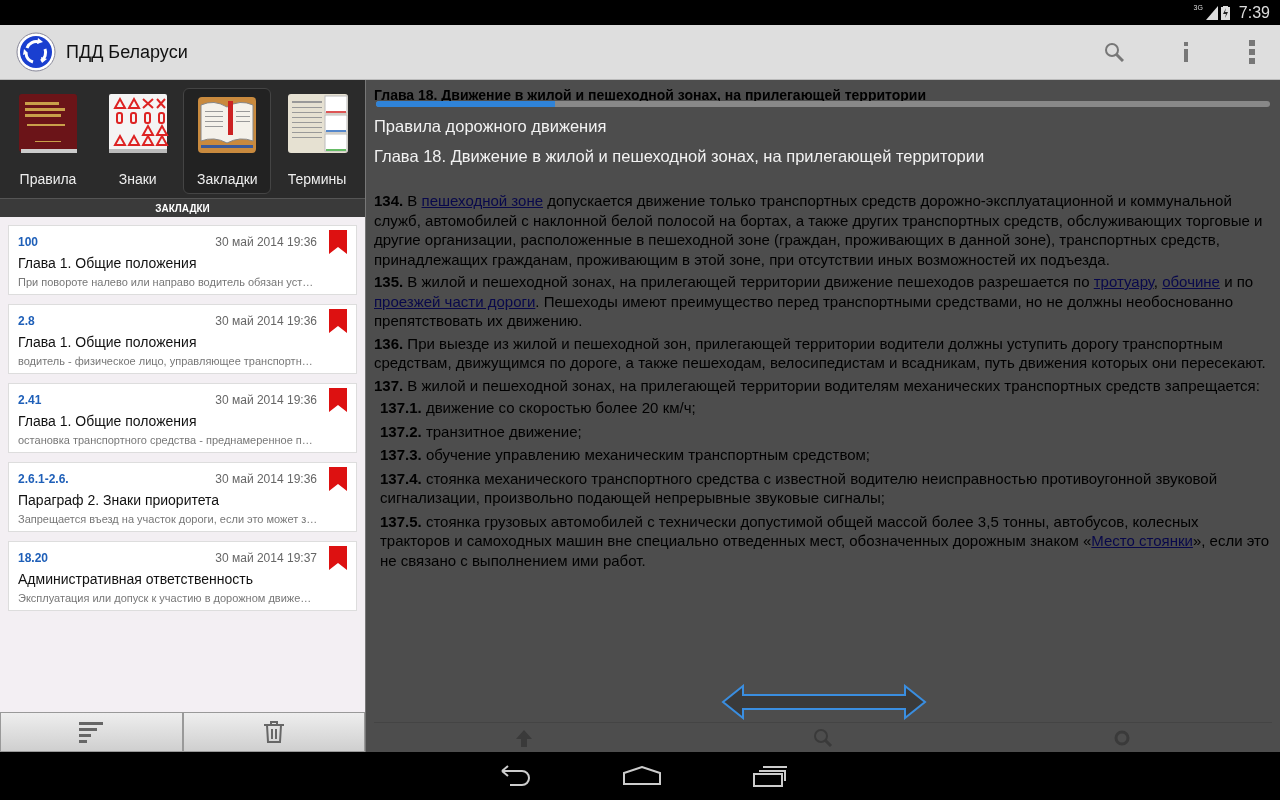 This screenshot has width=1280, height=800. I want to click on bookmark-reference: 18.20, so click(34, 558).